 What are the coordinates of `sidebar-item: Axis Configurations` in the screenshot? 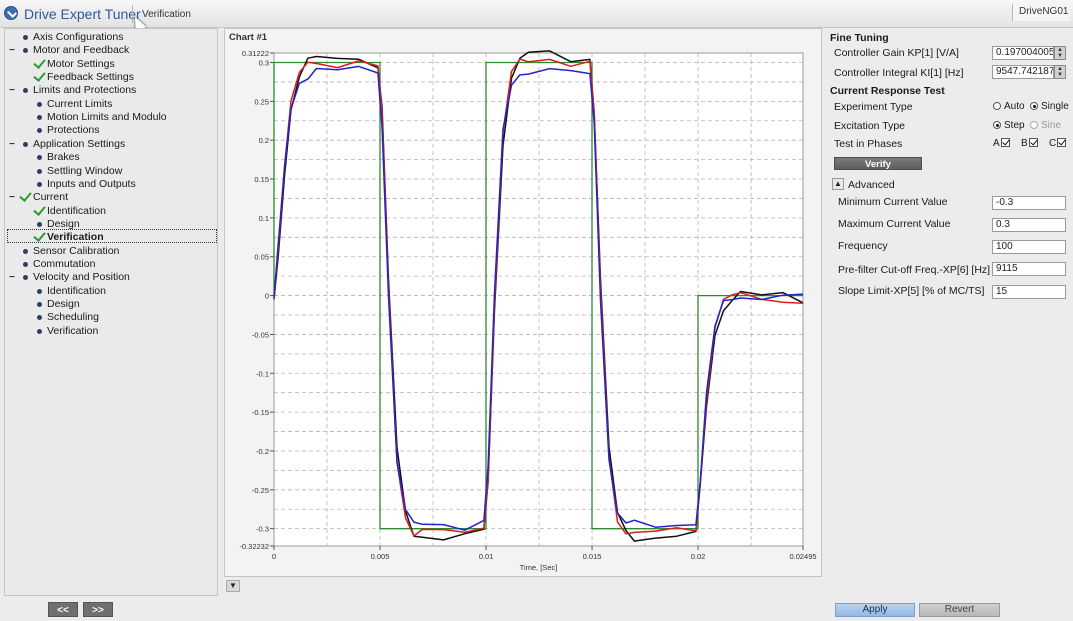 It's located at (73, 37).